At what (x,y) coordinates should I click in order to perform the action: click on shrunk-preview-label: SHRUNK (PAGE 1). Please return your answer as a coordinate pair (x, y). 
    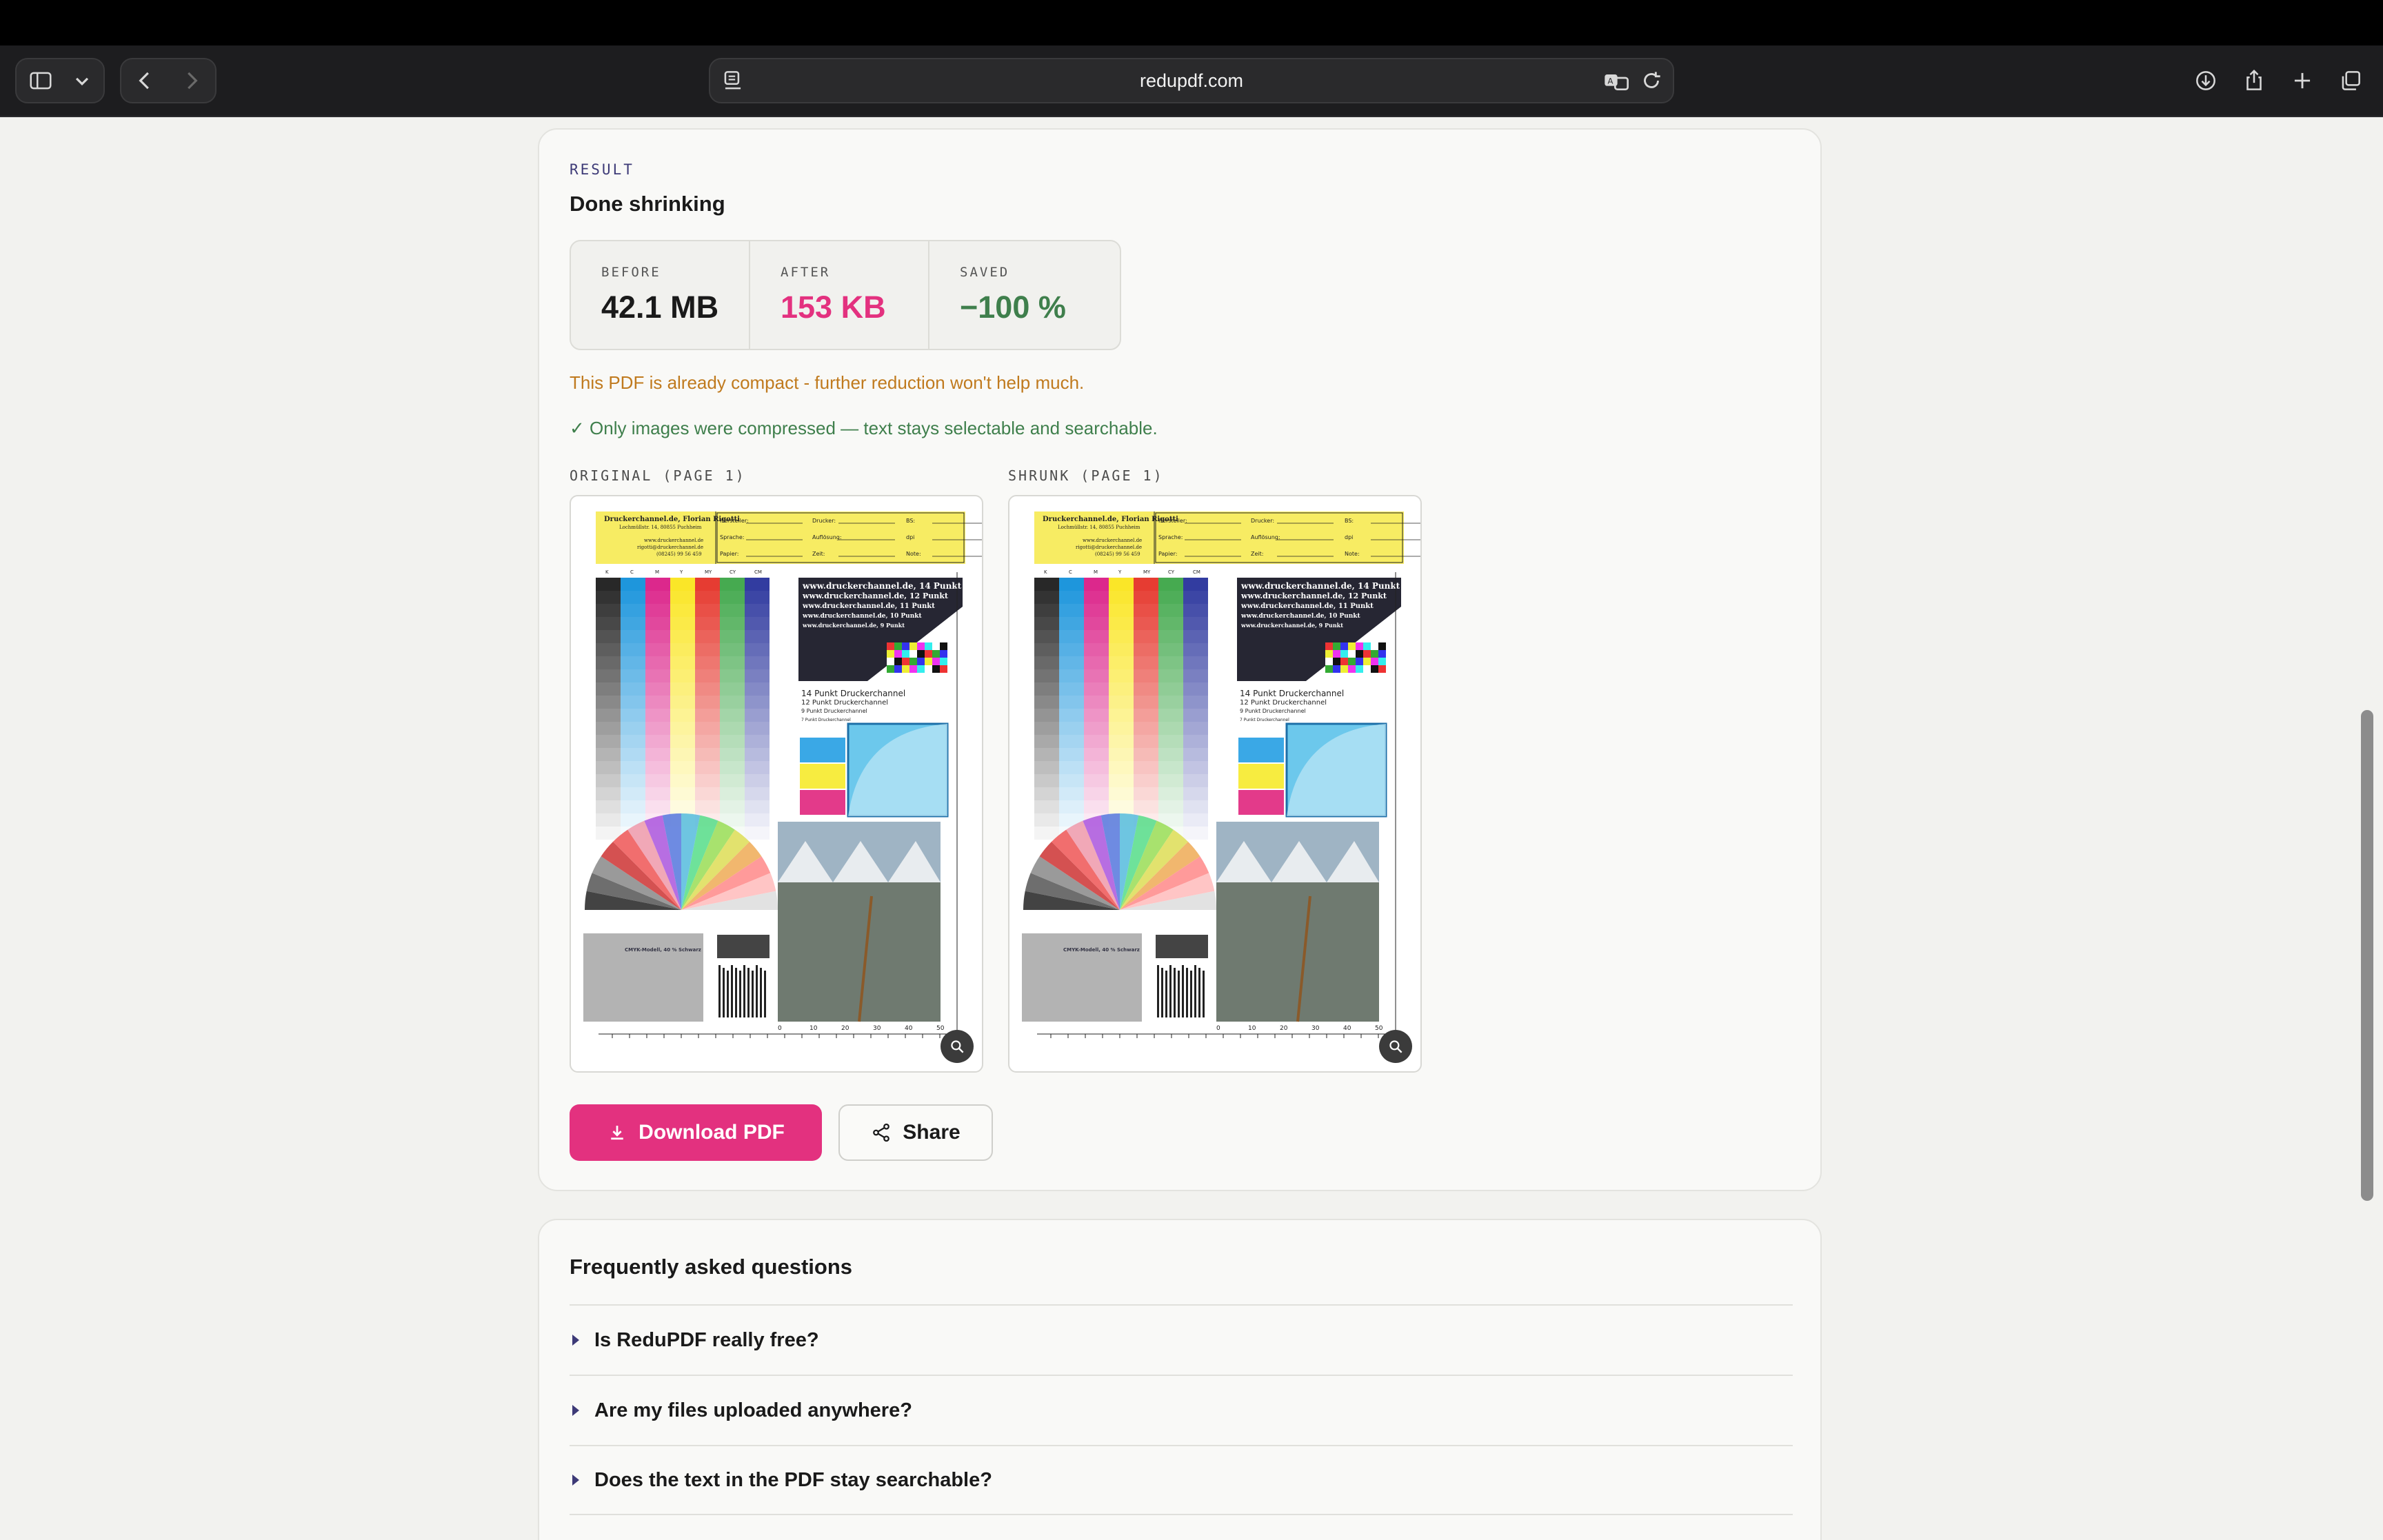
    Looking at the image, I should click on (1086, 476).